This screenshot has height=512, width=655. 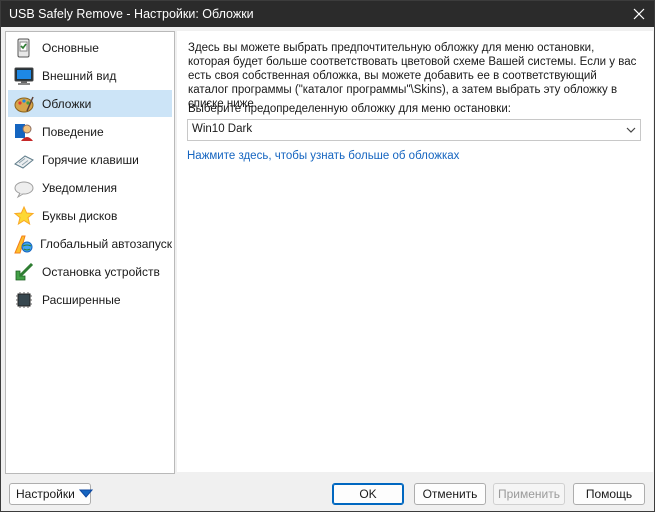 I want to click on sidebar-item-global-autorun: Глобальный автозапуск, so click(x=90, y=243).